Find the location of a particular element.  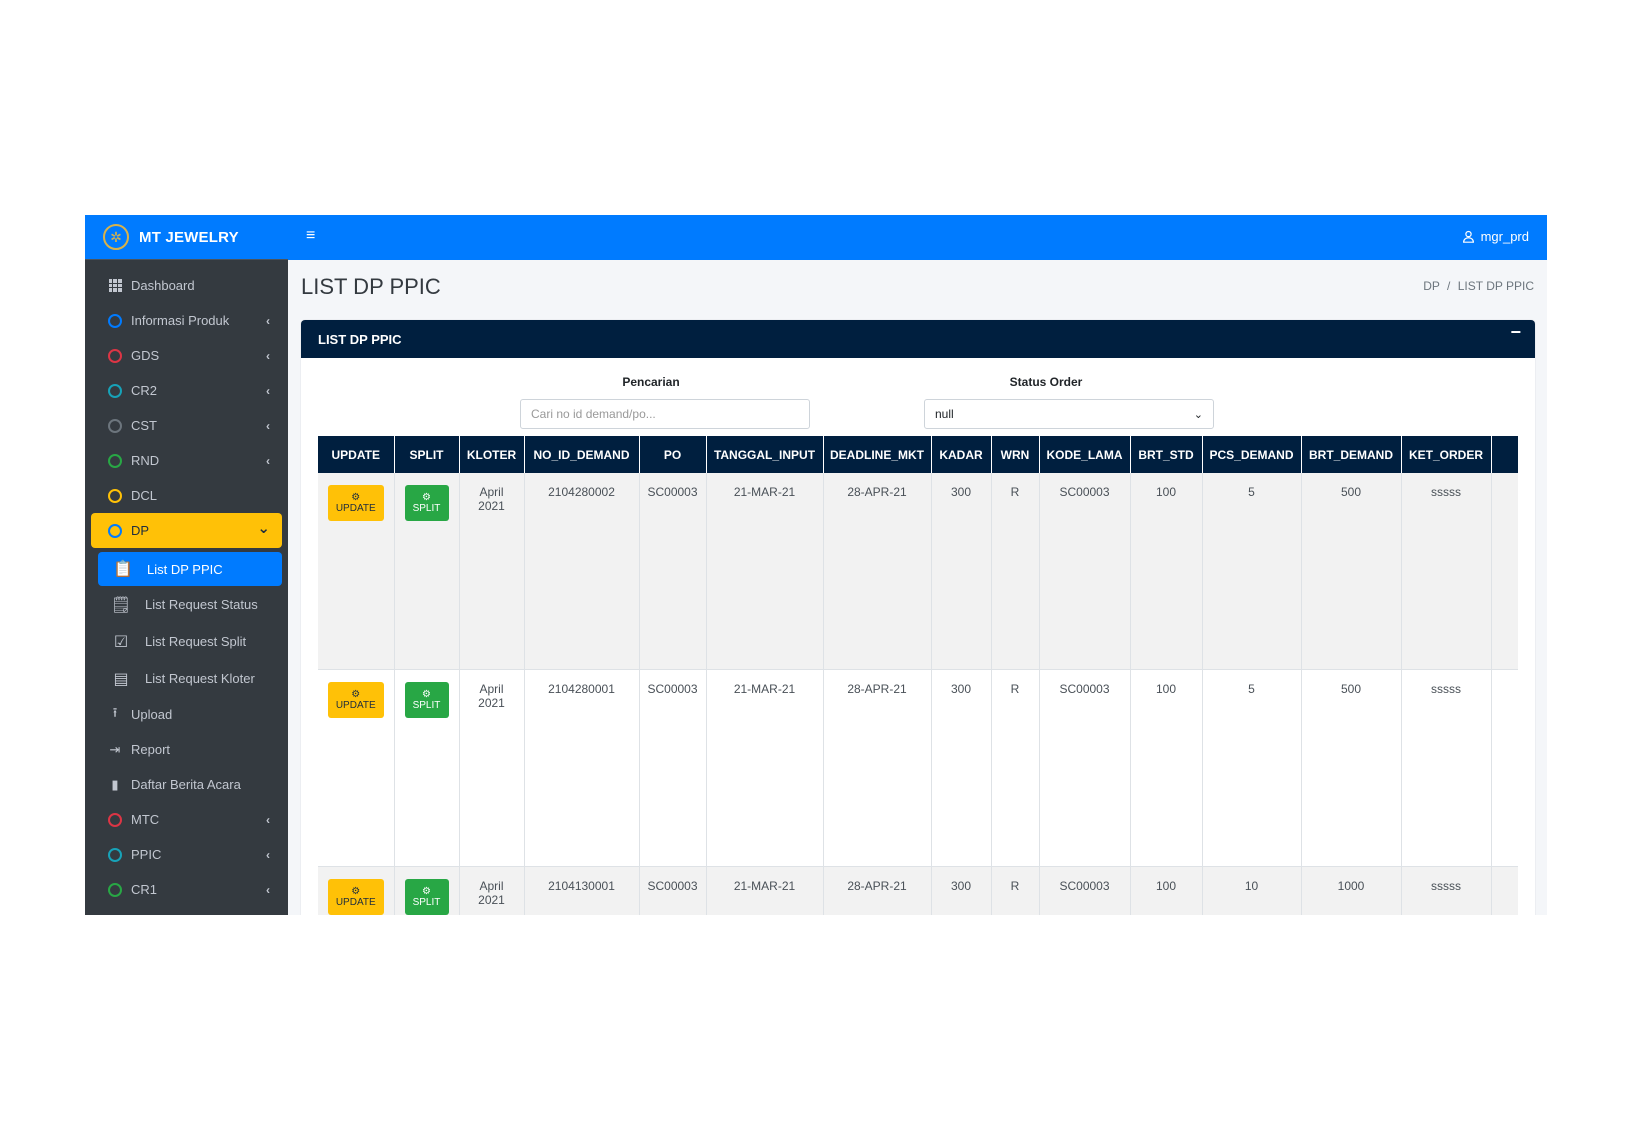

status-order-select: null ⌄ is located at coordinates (1069, 414).